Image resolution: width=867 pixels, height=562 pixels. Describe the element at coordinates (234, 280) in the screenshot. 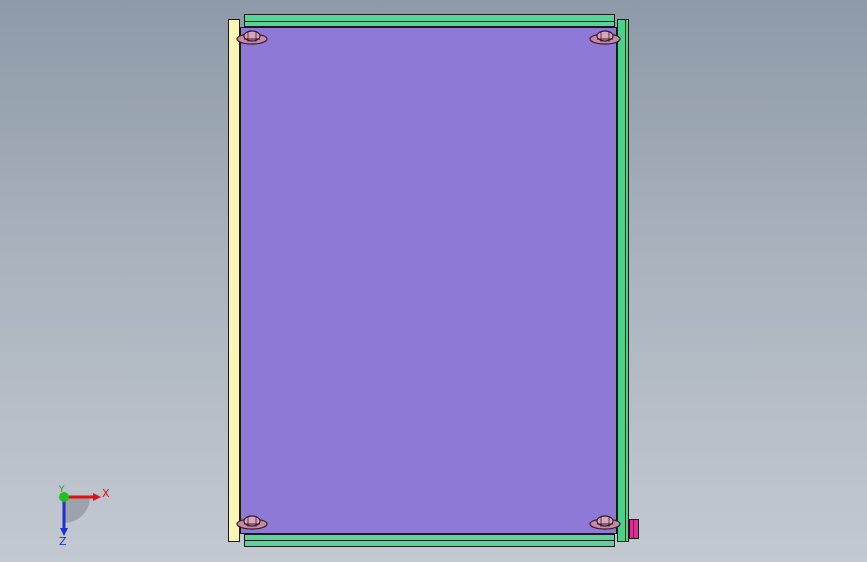

I see `left-rail` at that location.